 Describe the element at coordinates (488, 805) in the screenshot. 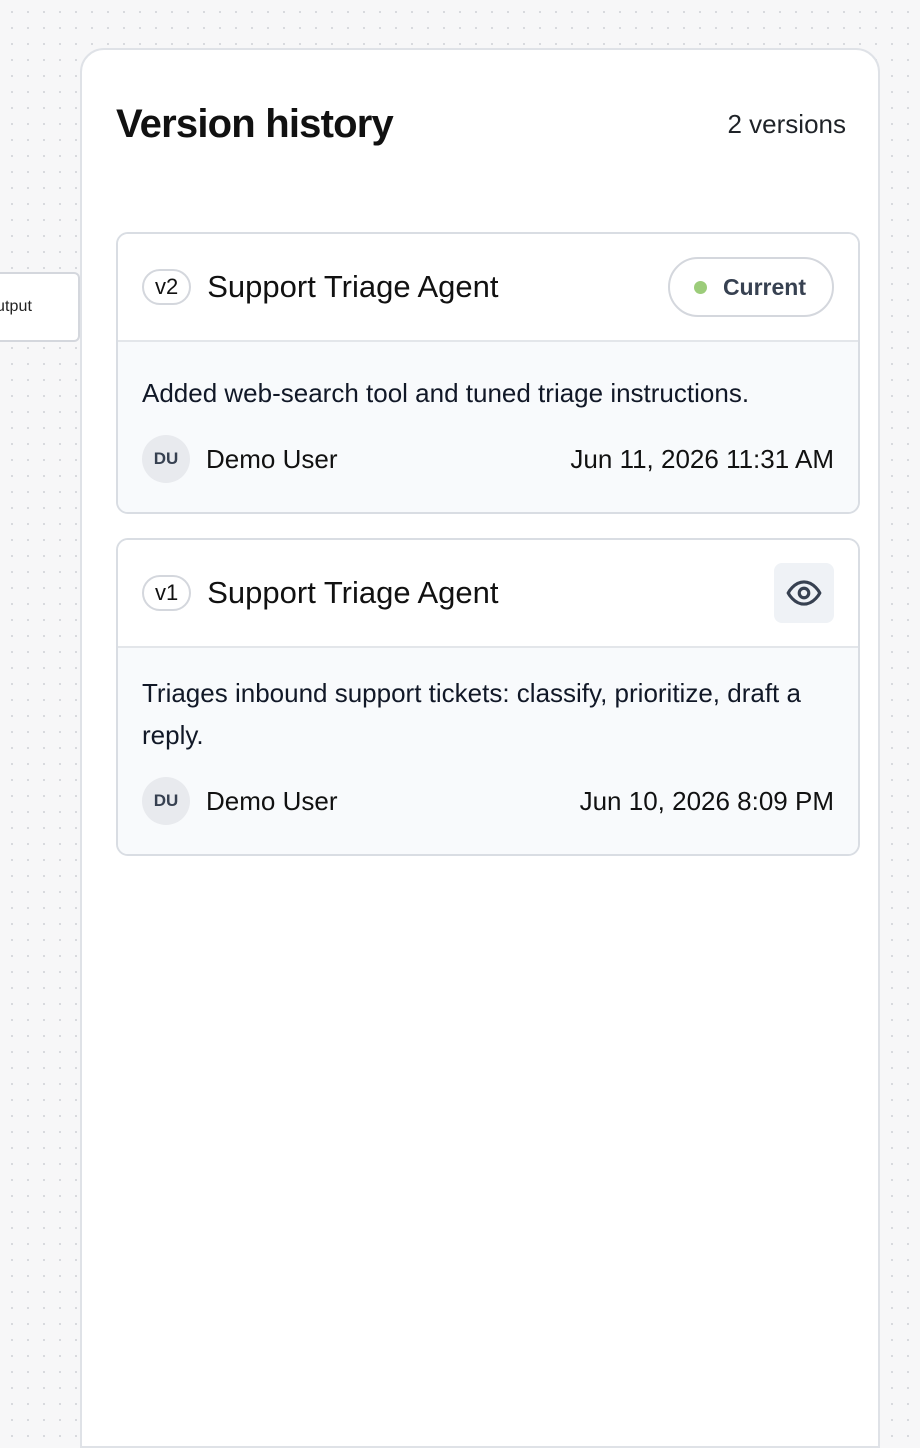

I see `version-card-footer: DU Demo User Jun 10, 2026 8:09 PM` at that location.